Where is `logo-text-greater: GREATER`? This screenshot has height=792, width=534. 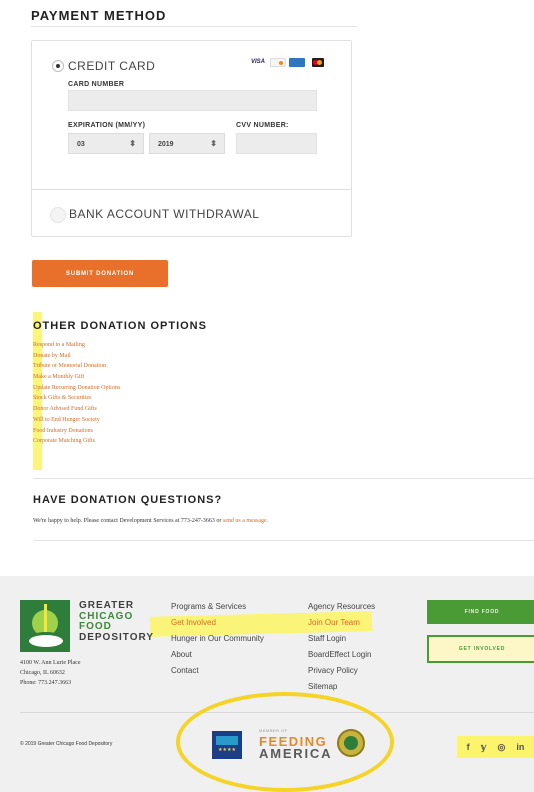 logo-text-greater: GREATER is located at coordinates (107, 605).